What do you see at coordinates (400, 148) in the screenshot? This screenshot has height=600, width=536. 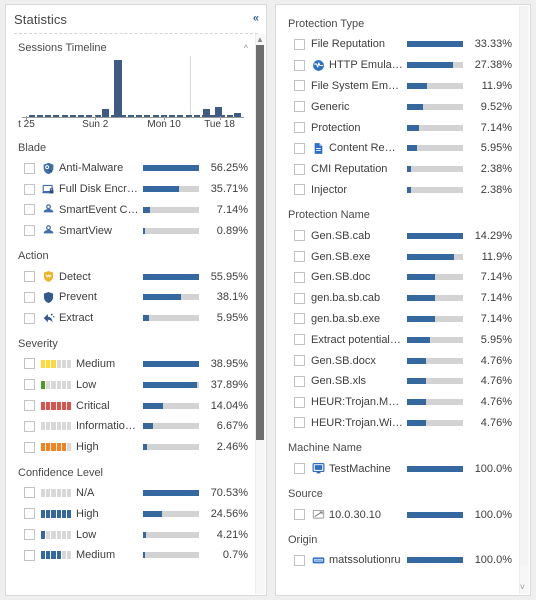 I see `stat-row: Content Removal 5.95%` at bounding box center [400, 148].